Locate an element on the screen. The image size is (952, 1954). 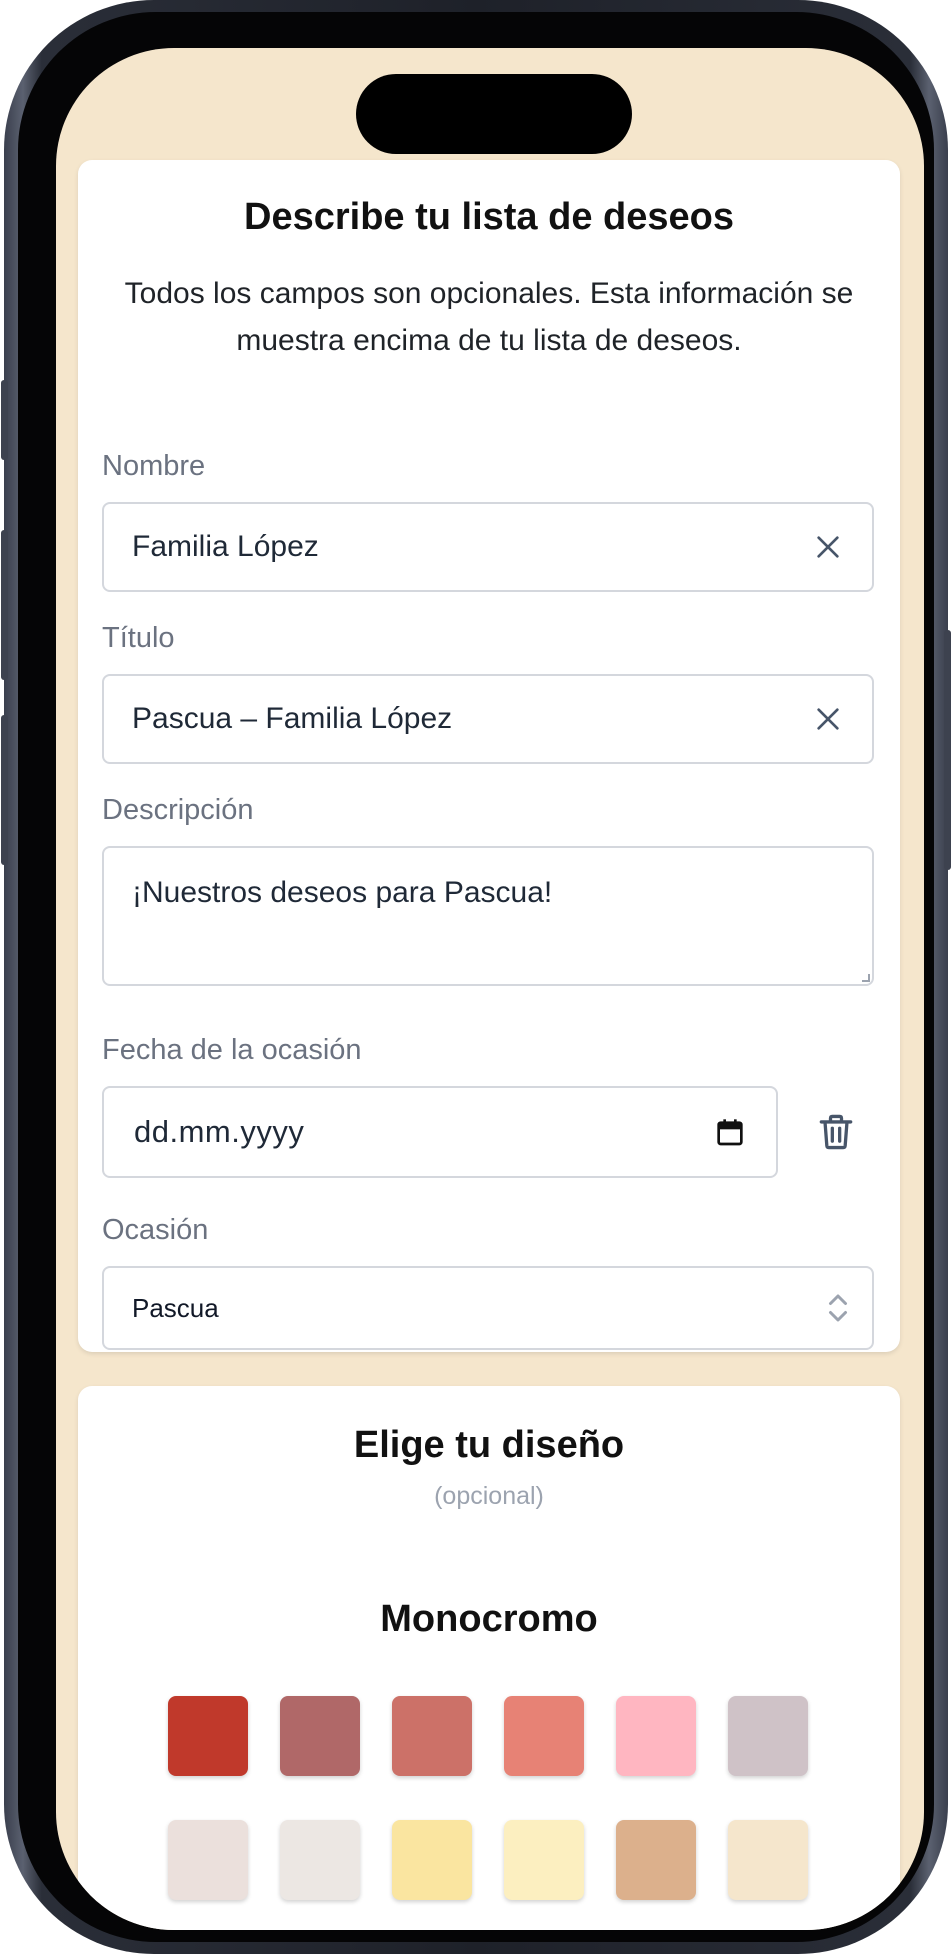
occasion-label: Ocasión is located at coordinates (155, 1230).